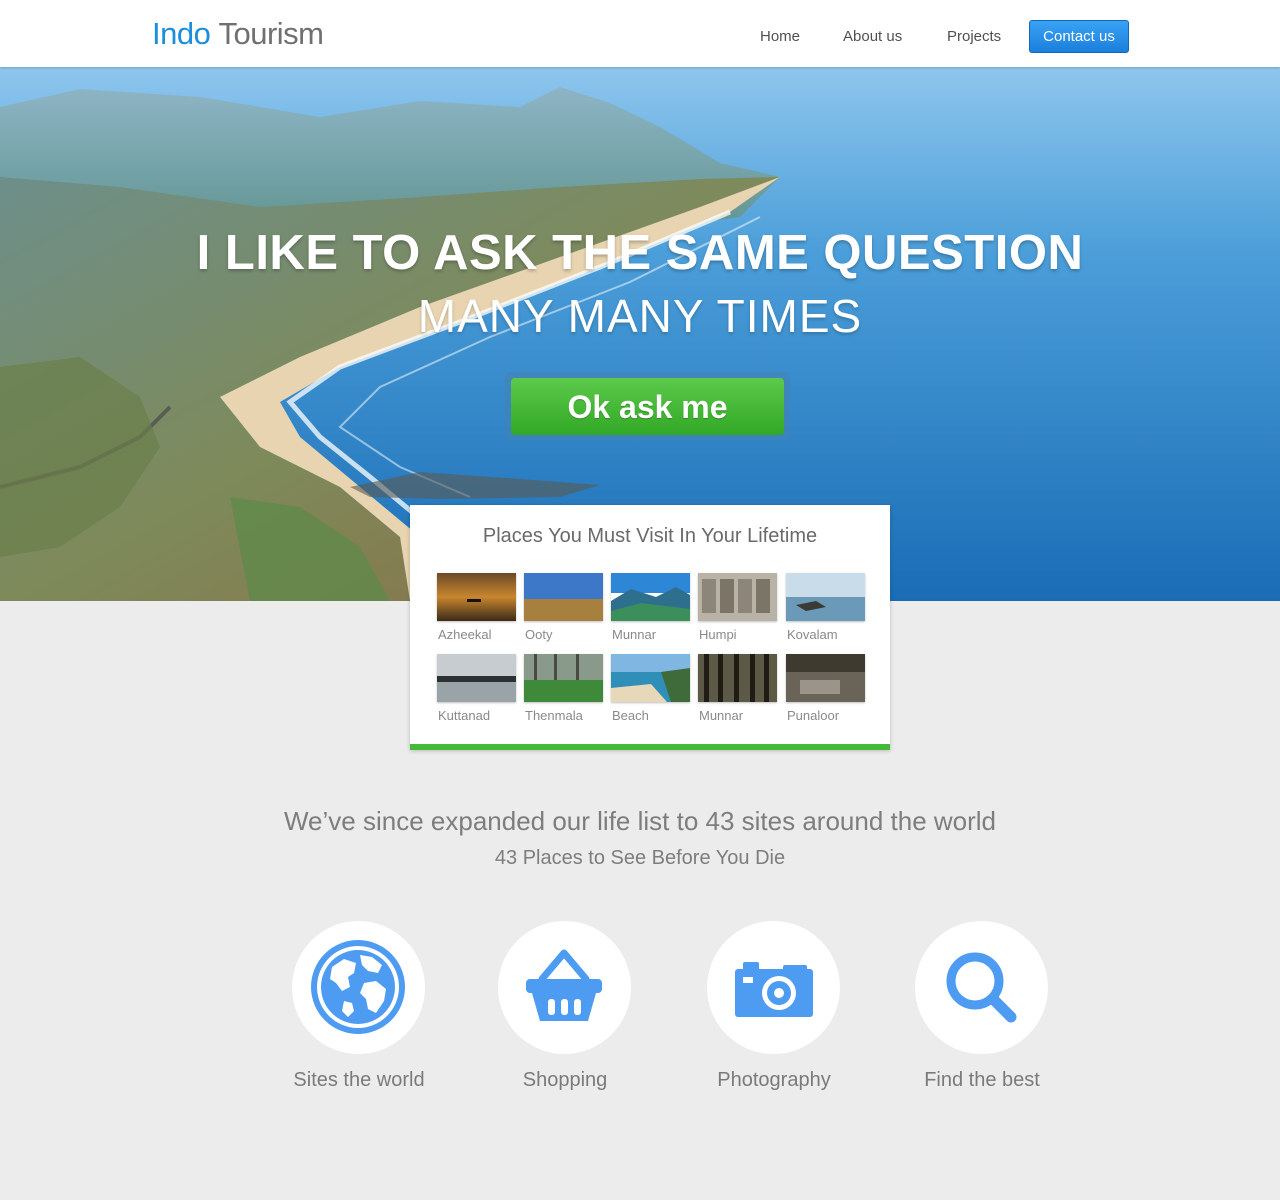 The image size is (1280, 1200). What do you see at coordinates (564, 985) in the screenshot?
I see `basket-icon` at bounding box center [564, 985].